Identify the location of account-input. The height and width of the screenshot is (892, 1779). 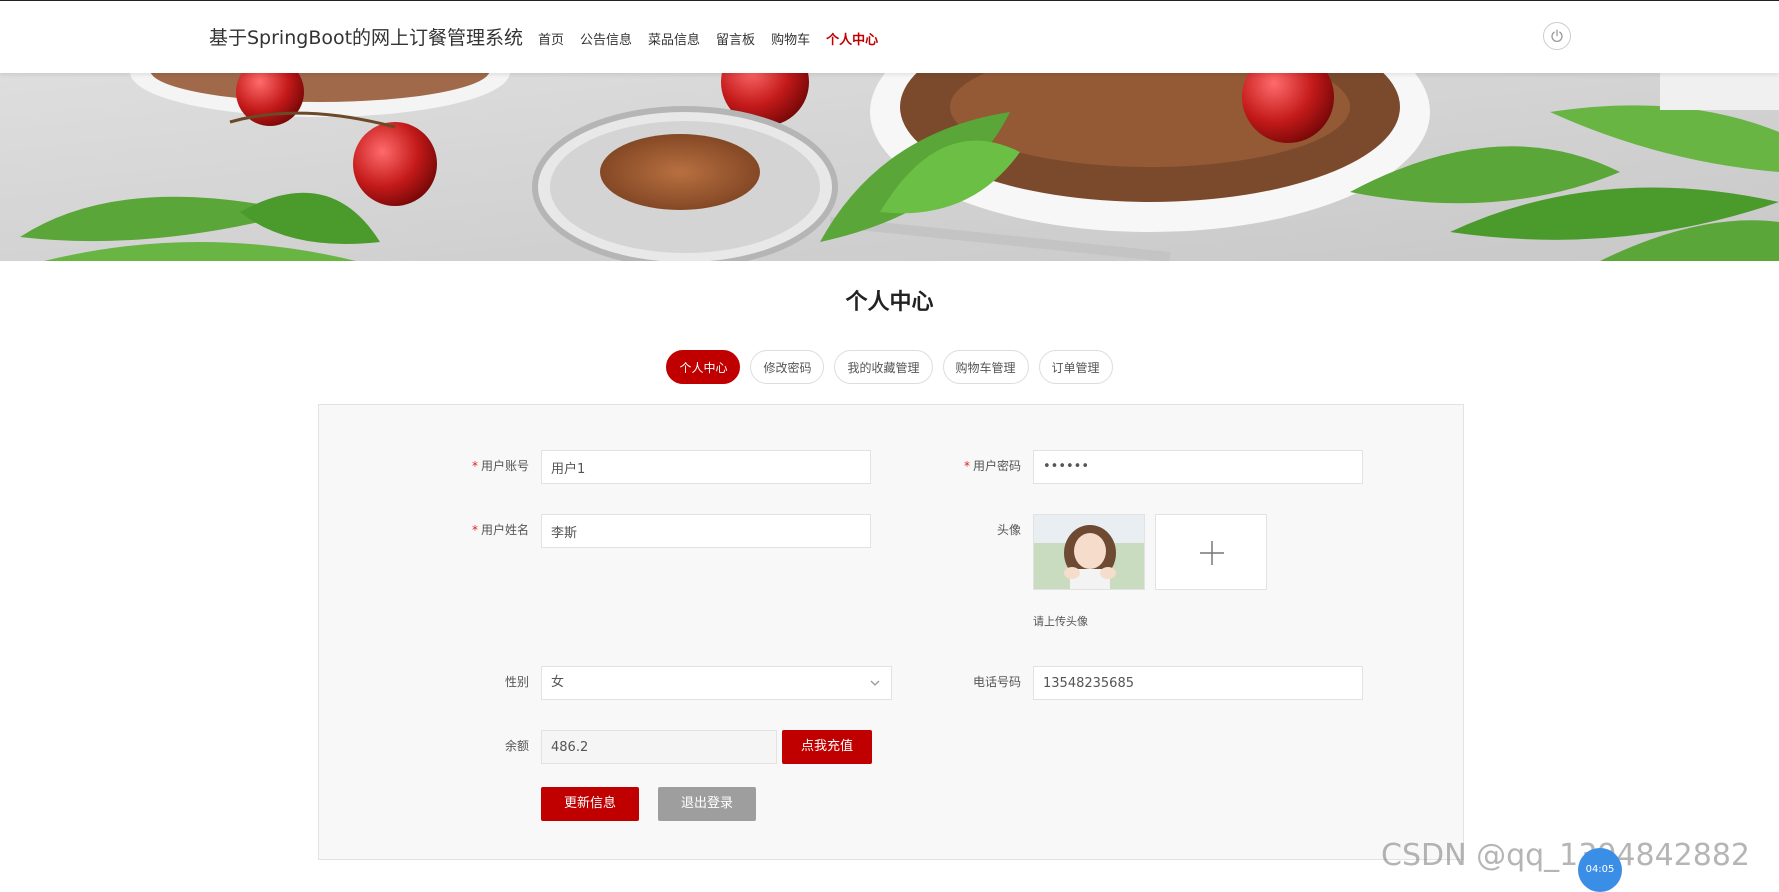
(706, 467).